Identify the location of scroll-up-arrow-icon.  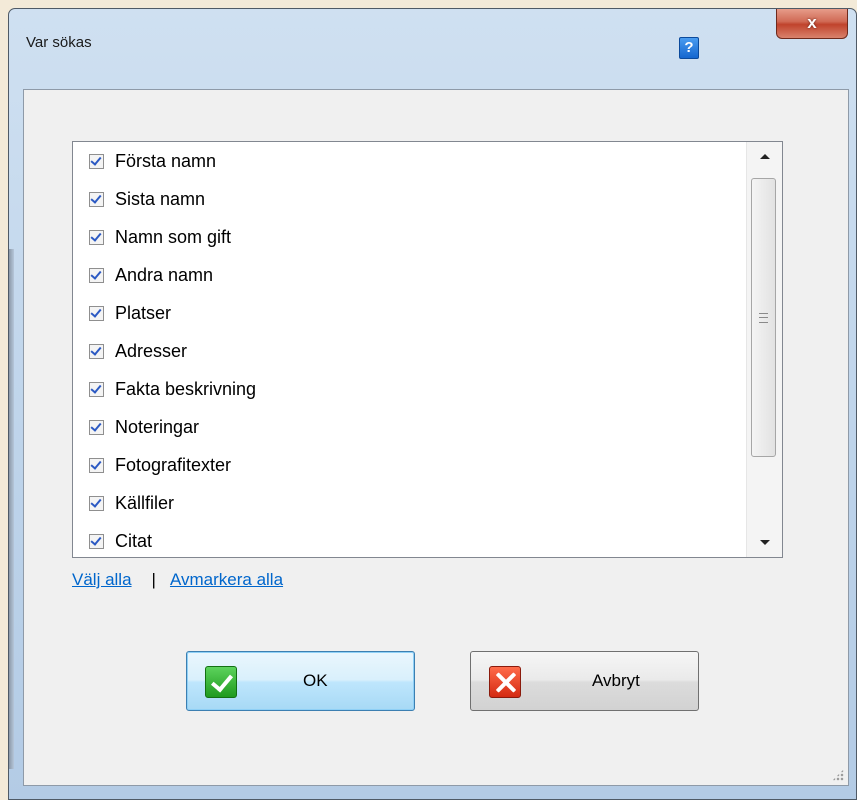
(764, 157).